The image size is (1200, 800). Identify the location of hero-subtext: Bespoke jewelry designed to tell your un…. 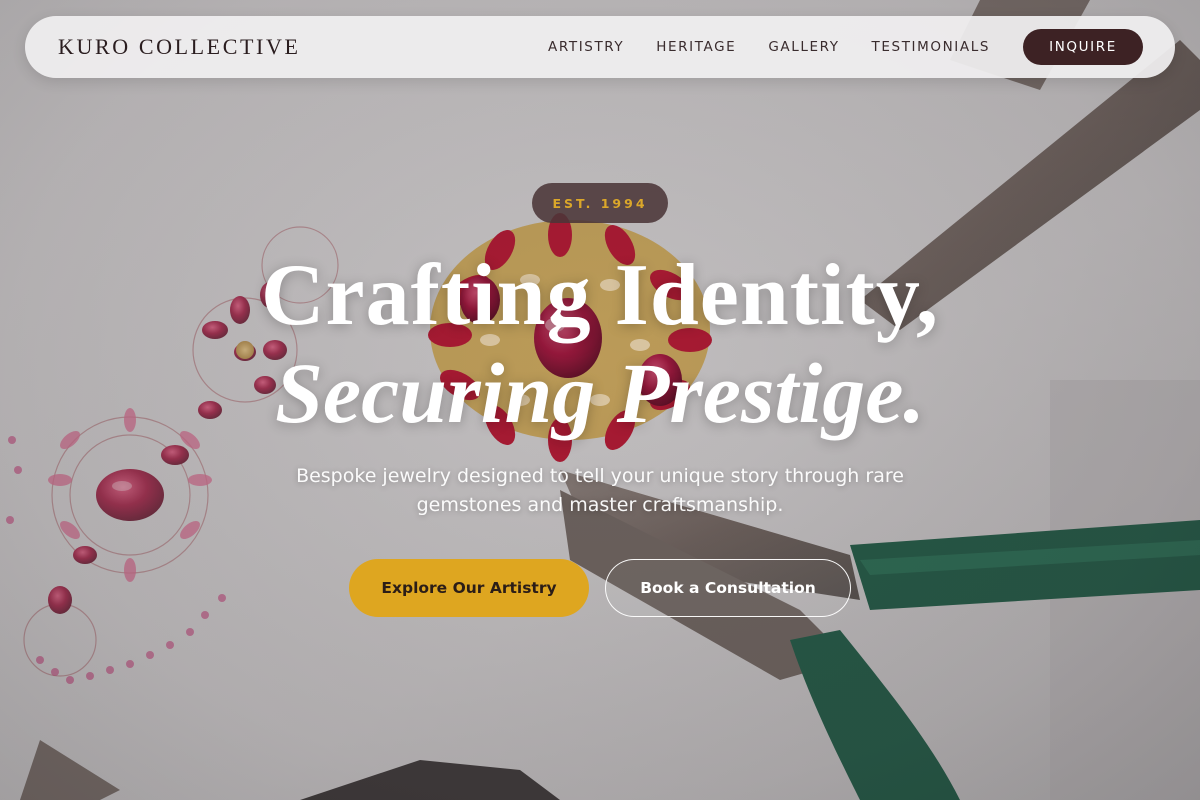
(600, 490).